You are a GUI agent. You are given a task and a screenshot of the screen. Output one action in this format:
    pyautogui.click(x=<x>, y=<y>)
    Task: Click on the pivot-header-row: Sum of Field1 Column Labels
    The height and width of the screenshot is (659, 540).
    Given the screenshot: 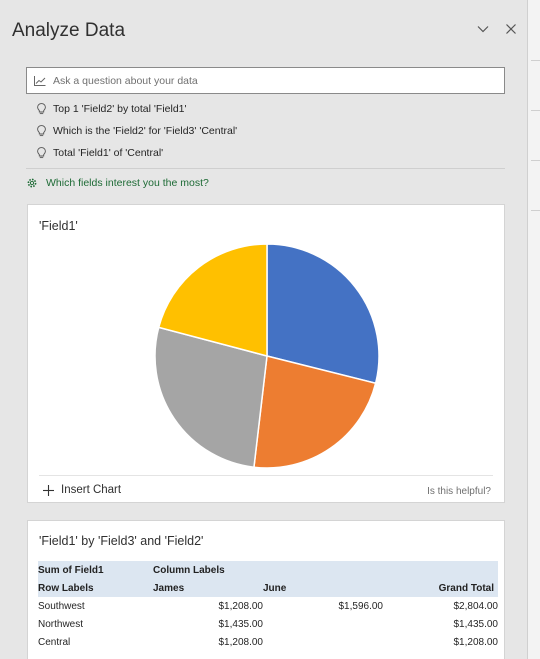 What is the action you would take?
    pyautogui.click(x=268, y=570)
    